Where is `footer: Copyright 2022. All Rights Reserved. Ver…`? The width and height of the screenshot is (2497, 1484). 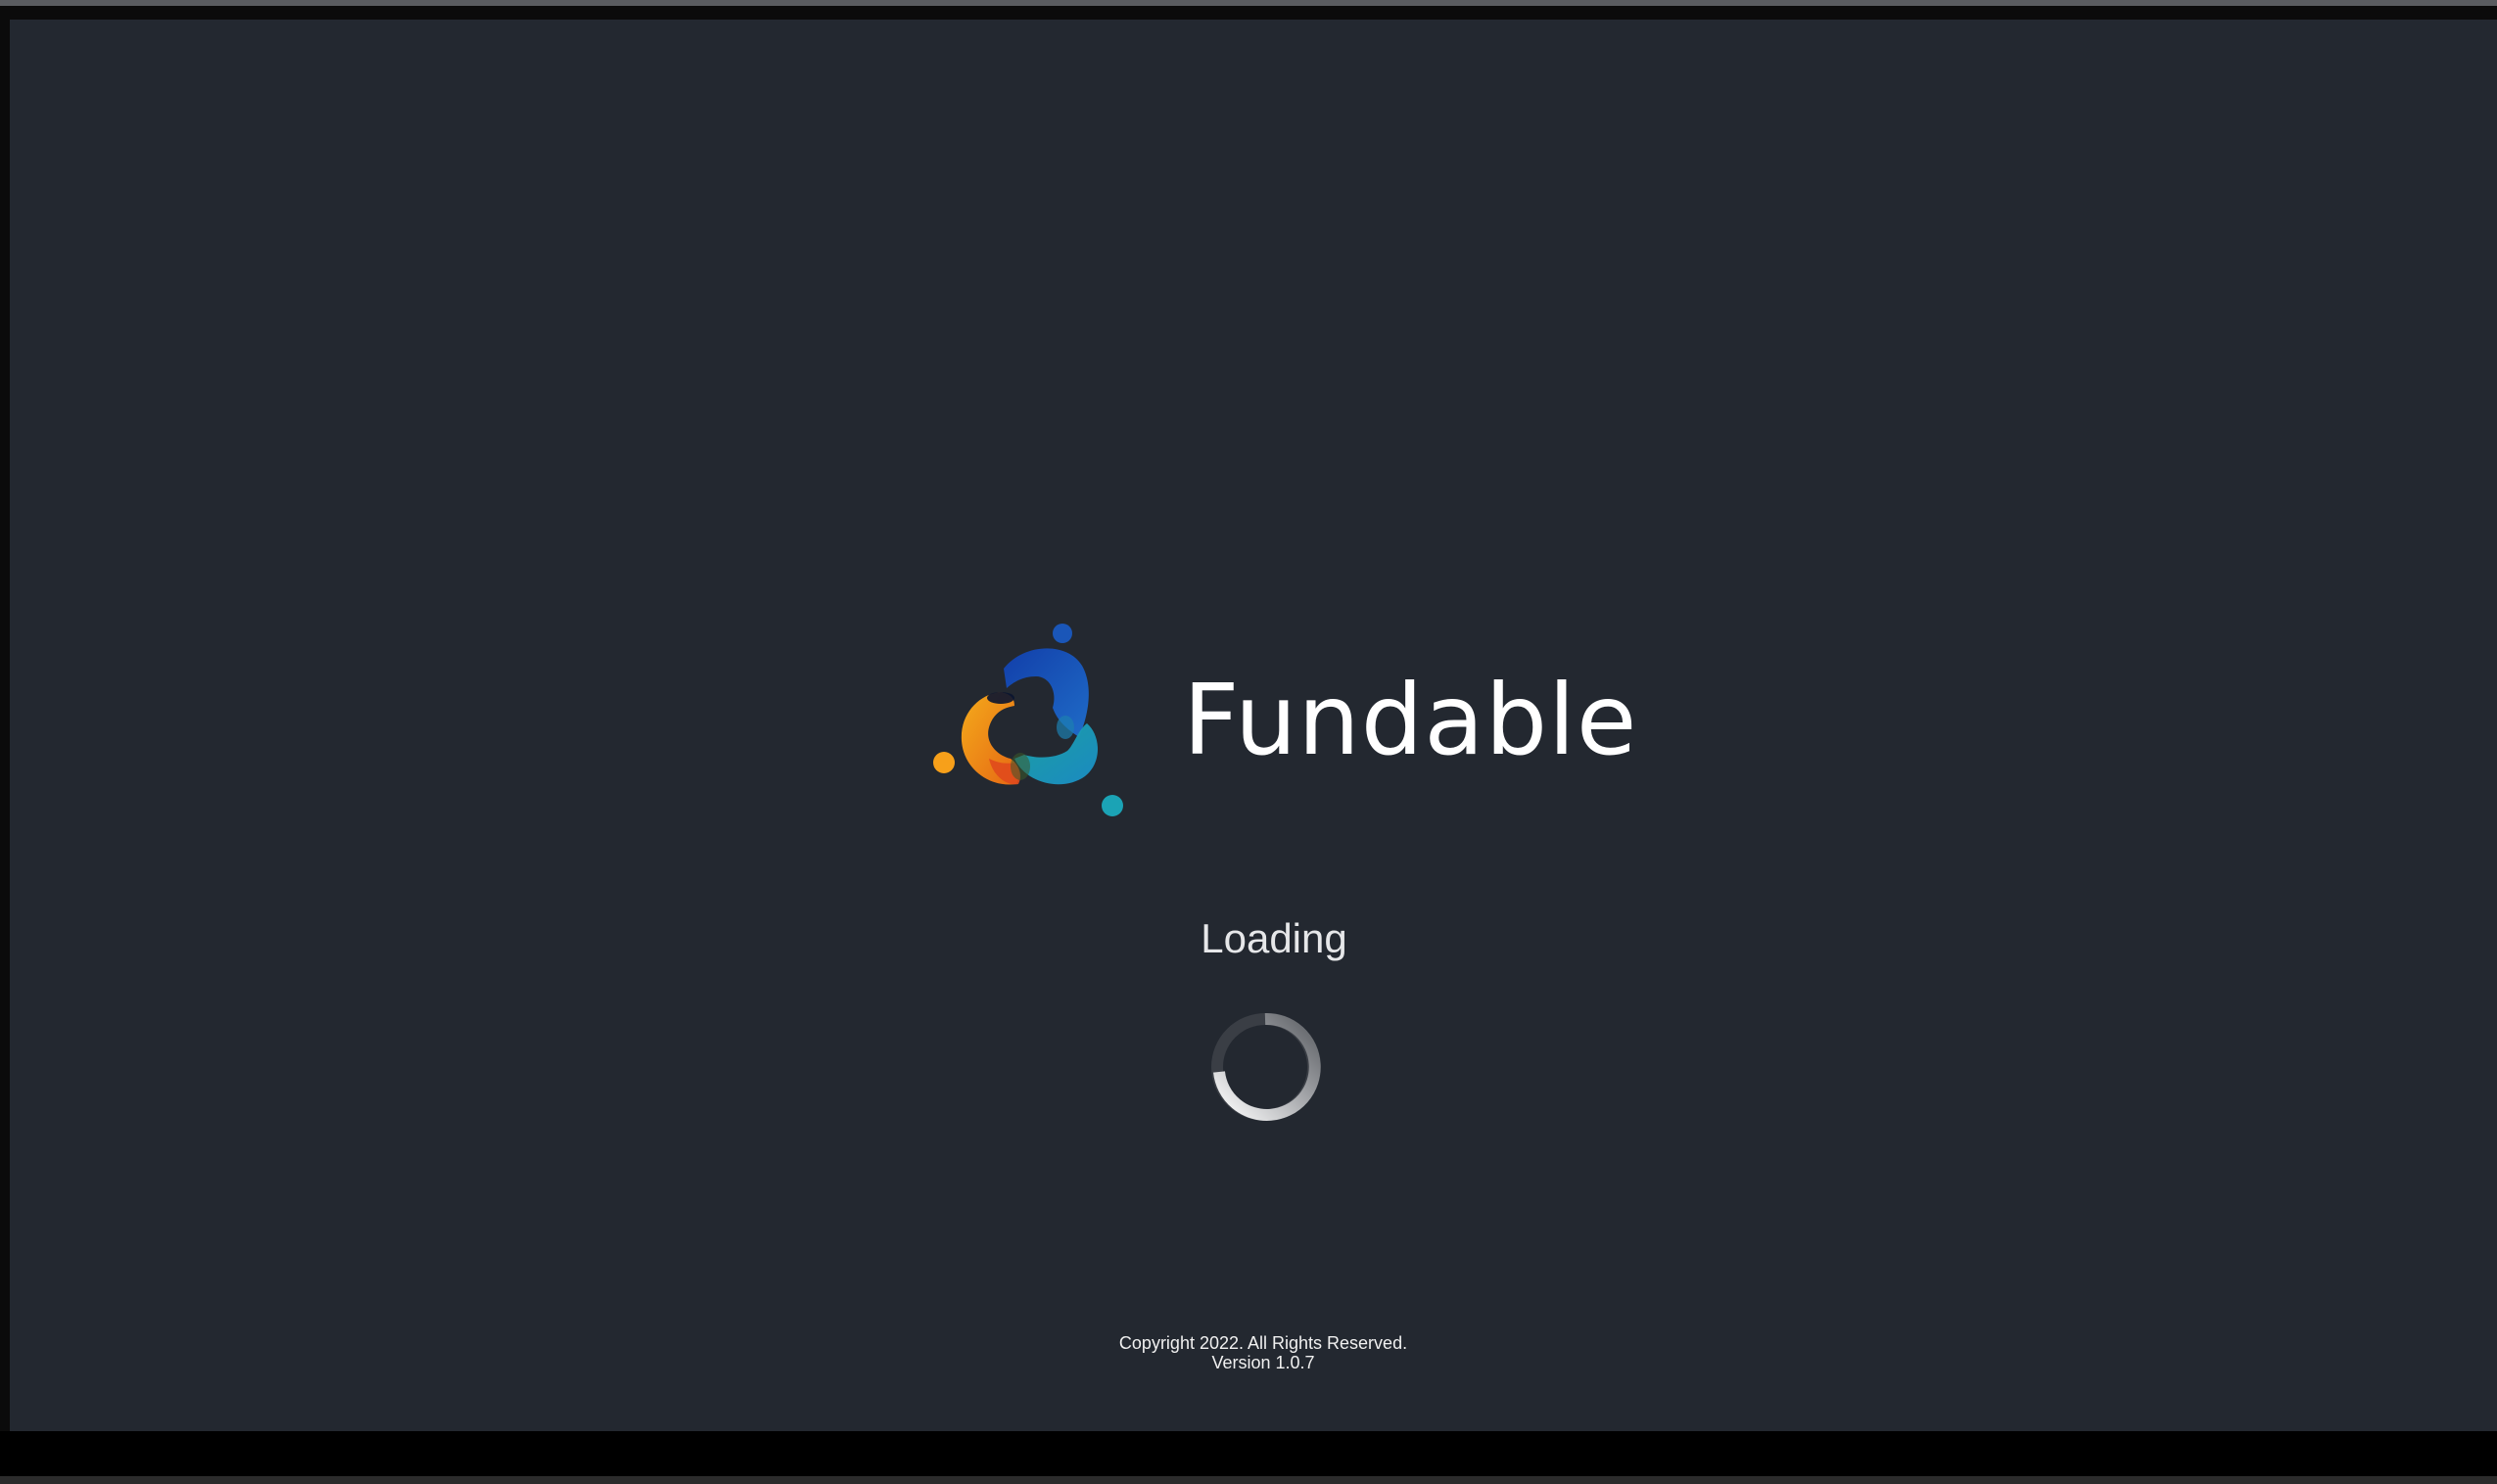 footer: Copyright 2022. All Rights Reserved. Ver… is located at coordinates (1249, 1352).